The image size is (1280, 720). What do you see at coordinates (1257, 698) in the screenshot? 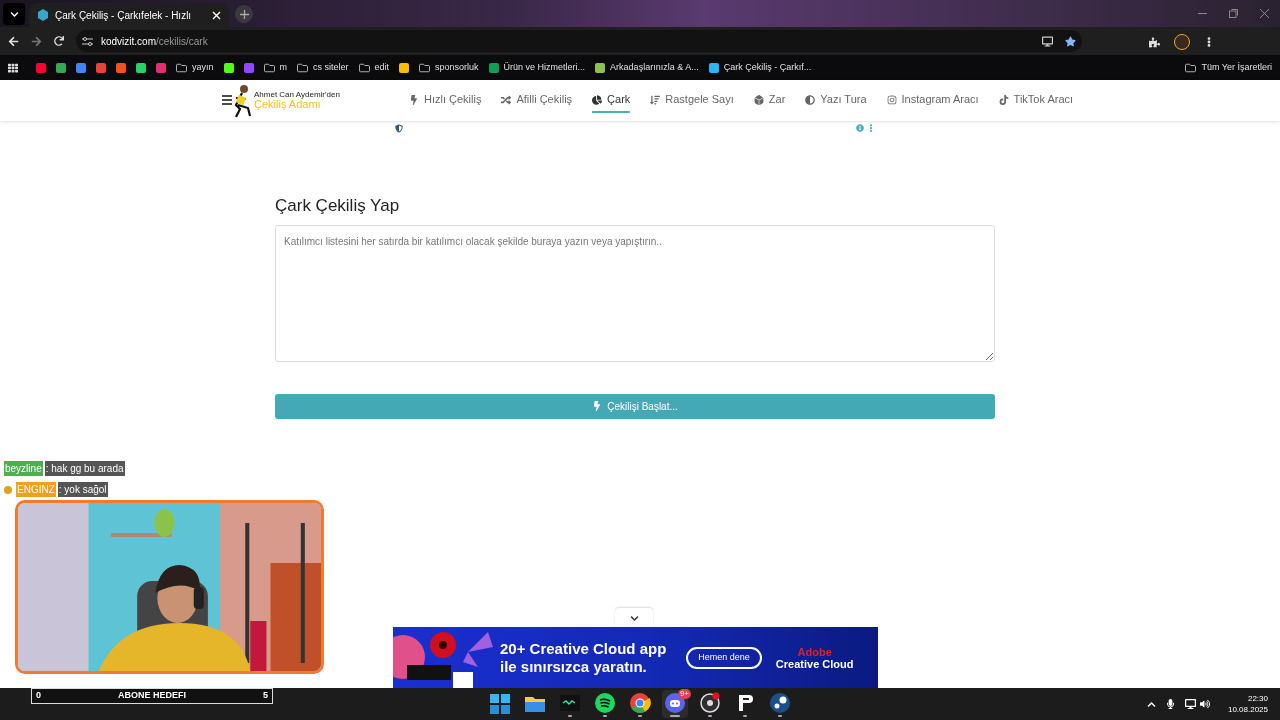
I see `clock-time: 22:30` at bounding box center [1257, 698].